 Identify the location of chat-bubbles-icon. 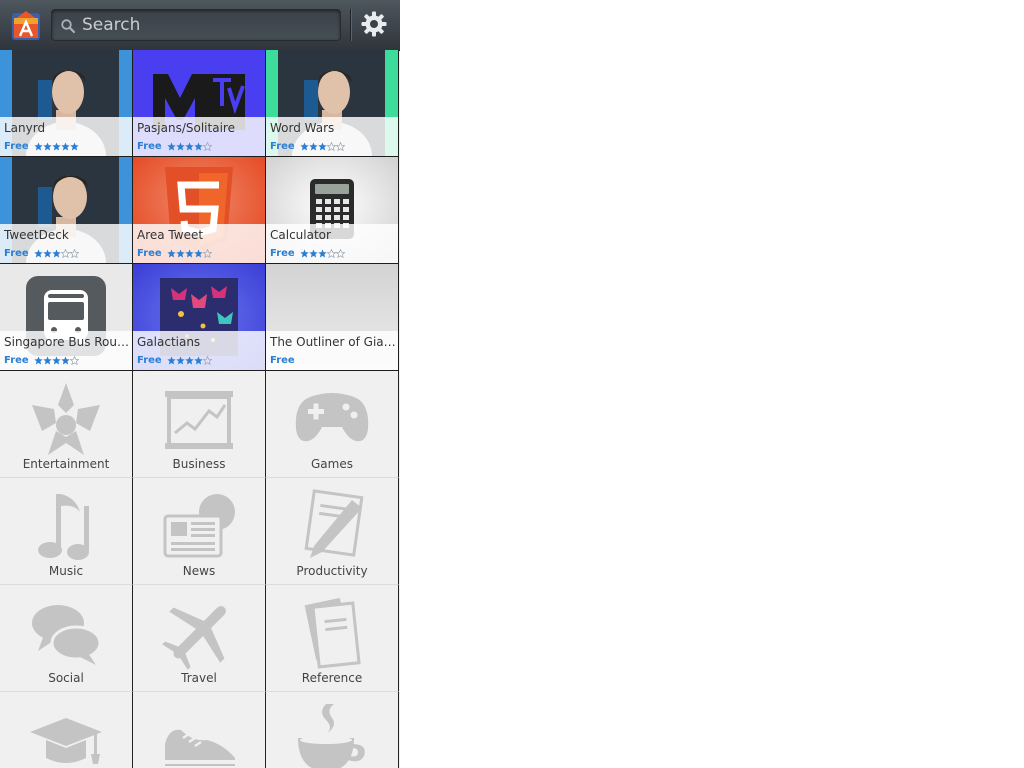
(67, 635).